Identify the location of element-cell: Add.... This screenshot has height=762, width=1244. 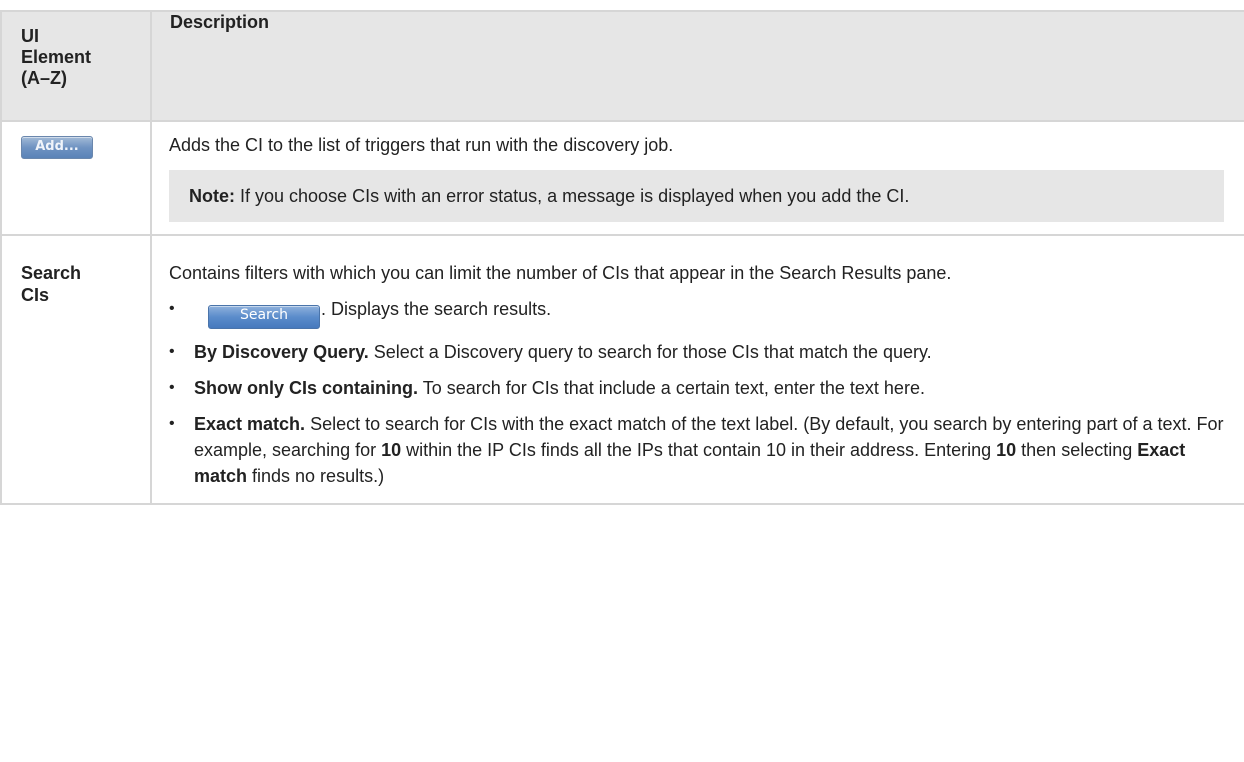
(76, 178).